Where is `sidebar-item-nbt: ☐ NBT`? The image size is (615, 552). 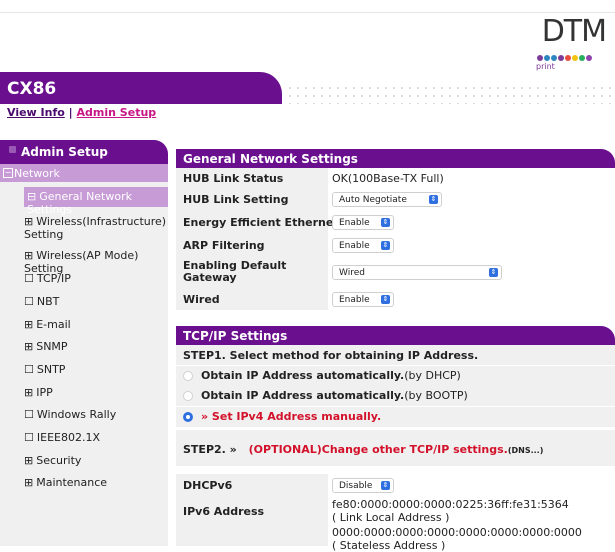 sidebar-item-nbt: ☐ NBT is located at coordinates (96, 301).